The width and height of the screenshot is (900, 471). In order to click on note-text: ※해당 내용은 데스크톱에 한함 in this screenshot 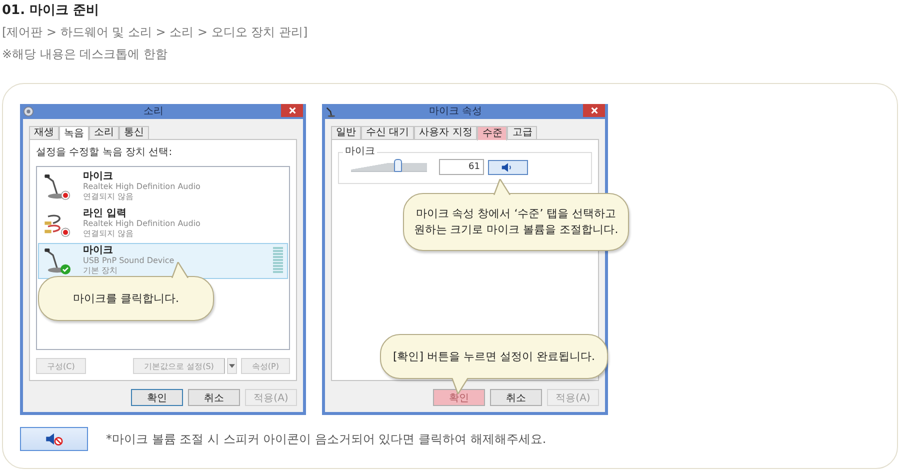, I will do `click(85, 54)`.